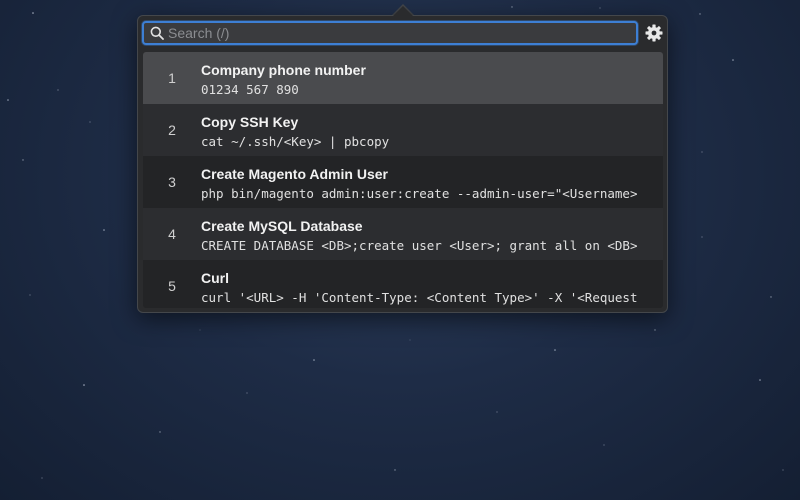  What do you see at coordinates (282, 226) in the screenshot?
I see `snippet-title: Create MySQL Database` at bounding box center [282, 226].